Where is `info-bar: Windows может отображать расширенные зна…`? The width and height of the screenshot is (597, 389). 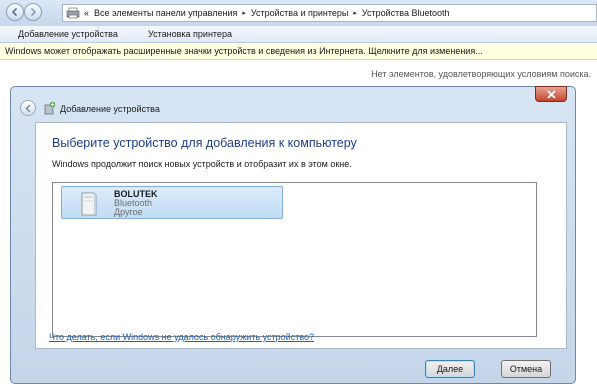 info-bar: Windows может отображать расширенные зна… is located at coordinates (298, 51).